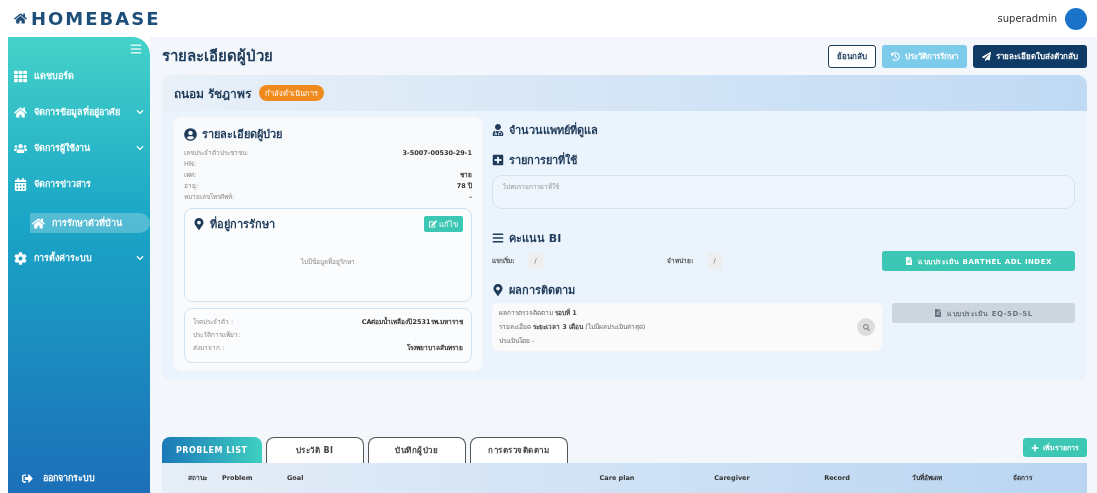  What do you see at coordinates (1027, 18) in the screenshot?
I see `user-name: superadmin` at bounding box center [1027, 18].